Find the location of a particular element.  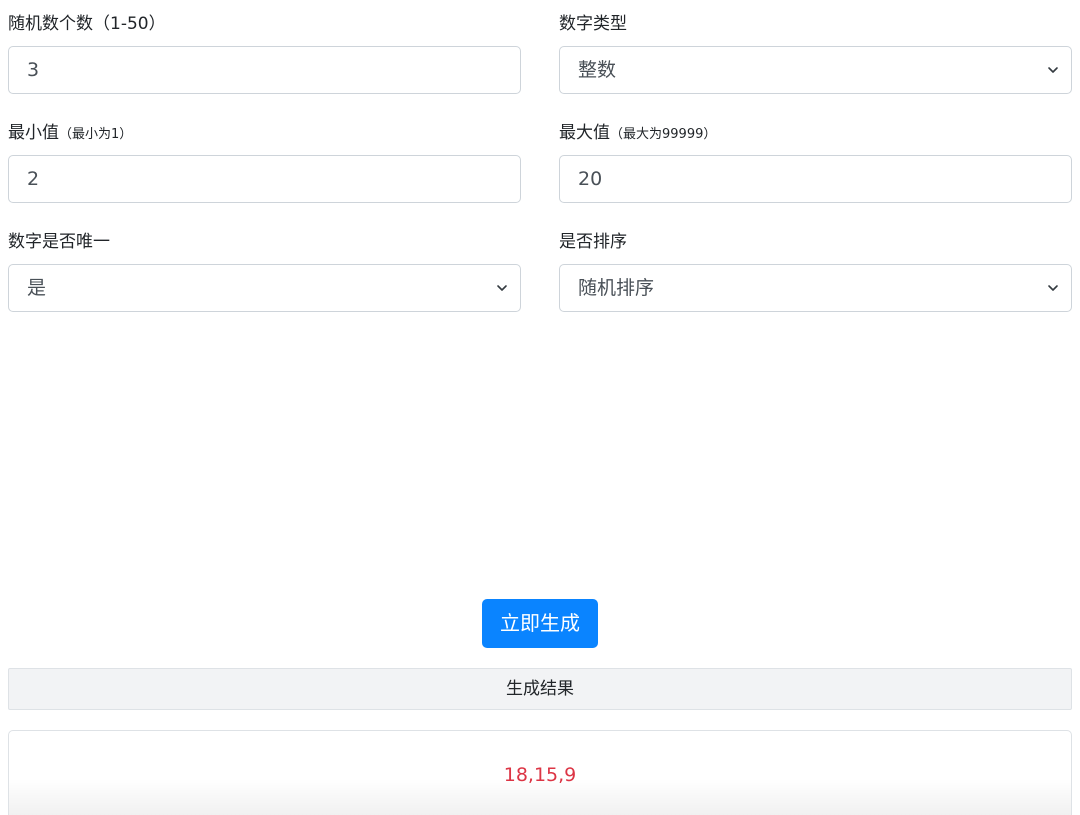

min-label: 最小值（最小为1） is located at coordinates (70, 134).